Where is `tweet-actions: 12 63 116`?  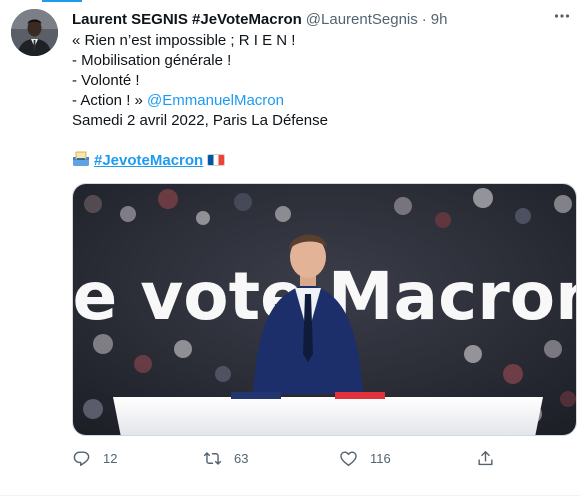 tweet-actions: 12 63 116 is located at coordinates (287, 459).